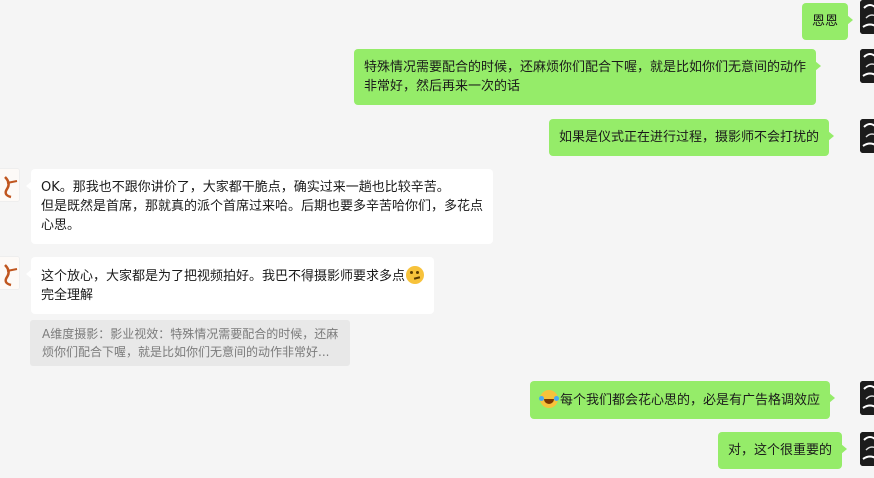 Image resolution: width=874 pixels, height=478 pixels. What do you see at coordinates (690, 400) in the screenshot?
I see `message-text: 每个我们都会花心思的，必是有广告格调效应` at bounding box center [690, 400].